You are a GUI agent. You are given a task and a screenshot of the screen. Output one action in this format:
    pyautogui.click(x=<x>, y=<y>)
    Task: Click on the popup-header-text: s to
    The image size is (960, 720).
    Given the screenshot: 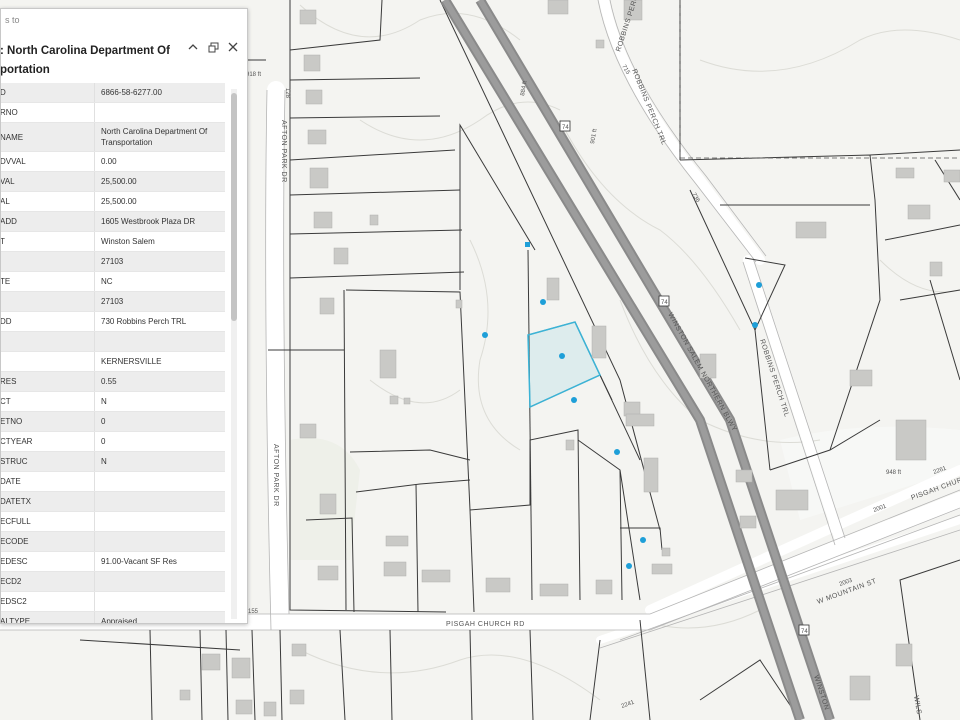 What is the action you would take?
    pyautogui.click(x=12, y=20)
    